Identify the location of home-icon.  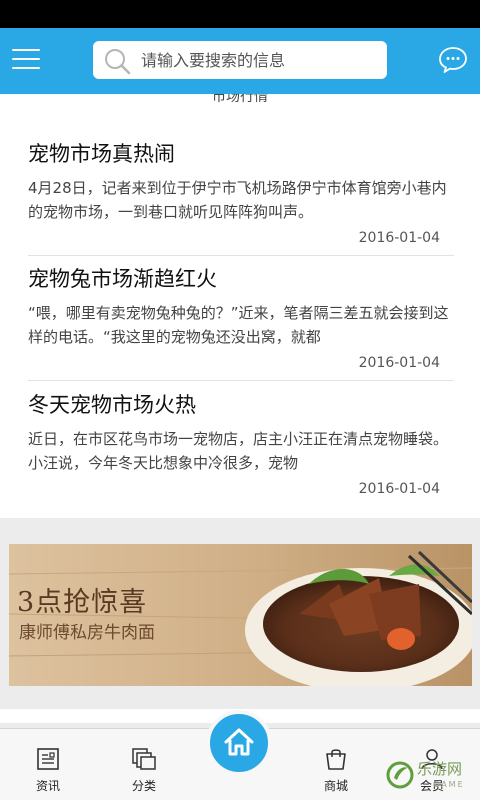
(239, 742).